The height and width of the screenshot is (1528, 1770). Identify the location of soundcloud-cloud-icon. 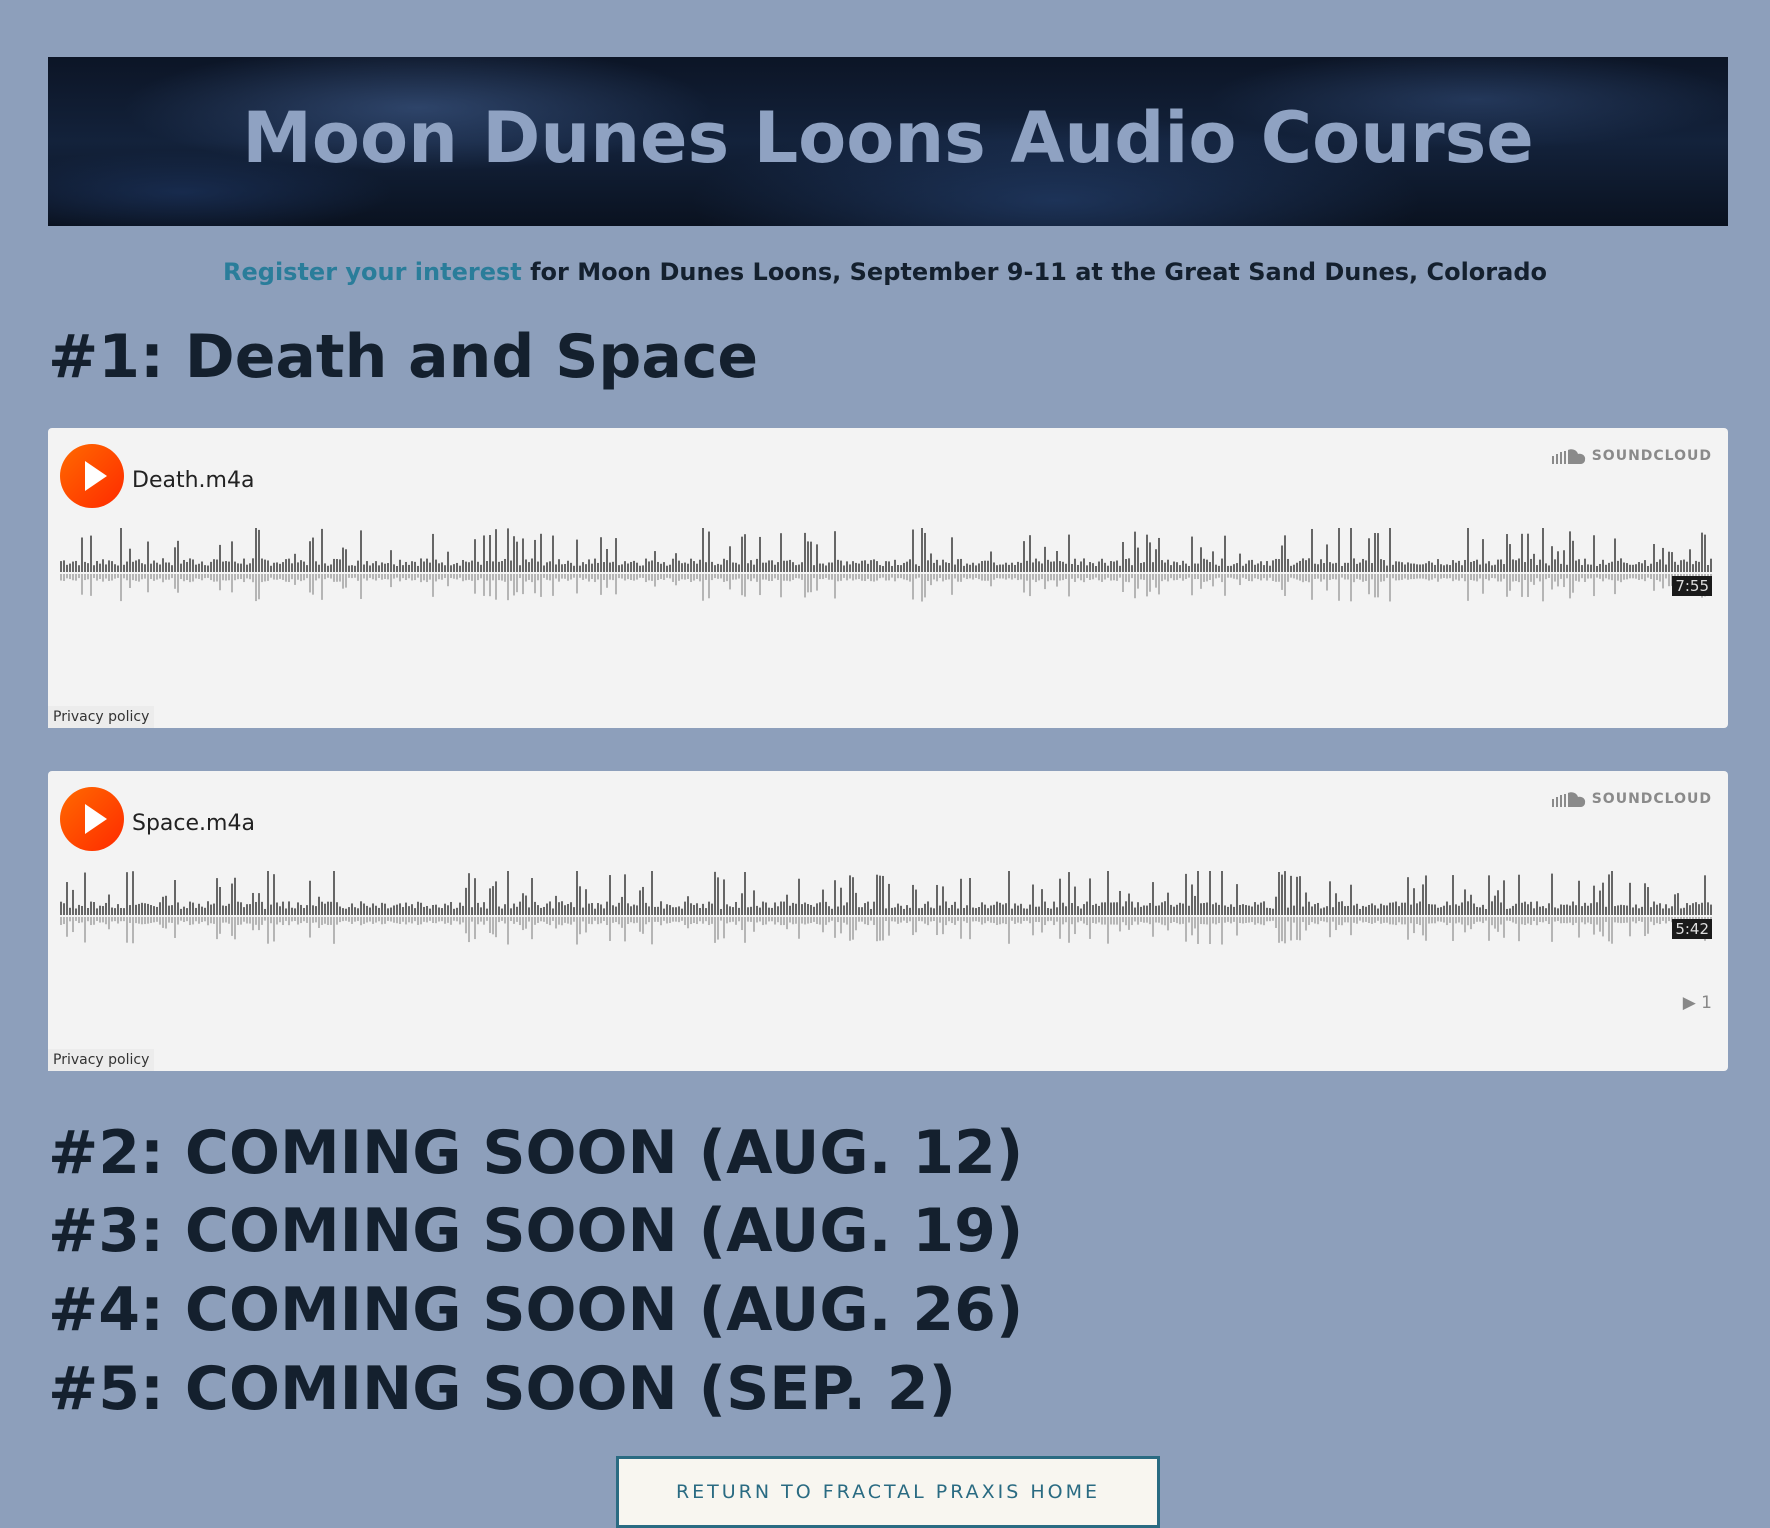
(1568, 456).